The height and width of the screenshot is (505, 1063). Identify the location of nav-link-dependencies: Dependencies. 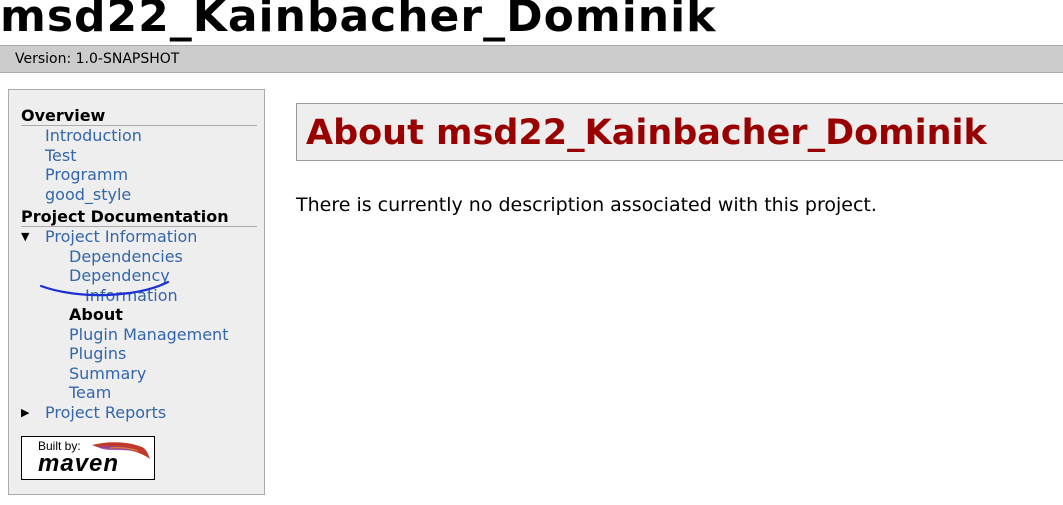
(126, 256).